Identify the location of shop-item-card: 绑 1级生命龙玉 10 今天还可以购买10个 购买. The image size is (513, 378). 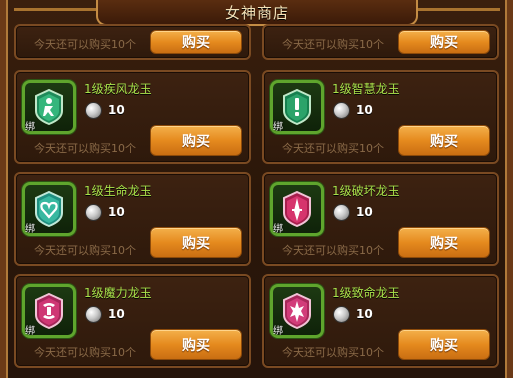
(132, 219).